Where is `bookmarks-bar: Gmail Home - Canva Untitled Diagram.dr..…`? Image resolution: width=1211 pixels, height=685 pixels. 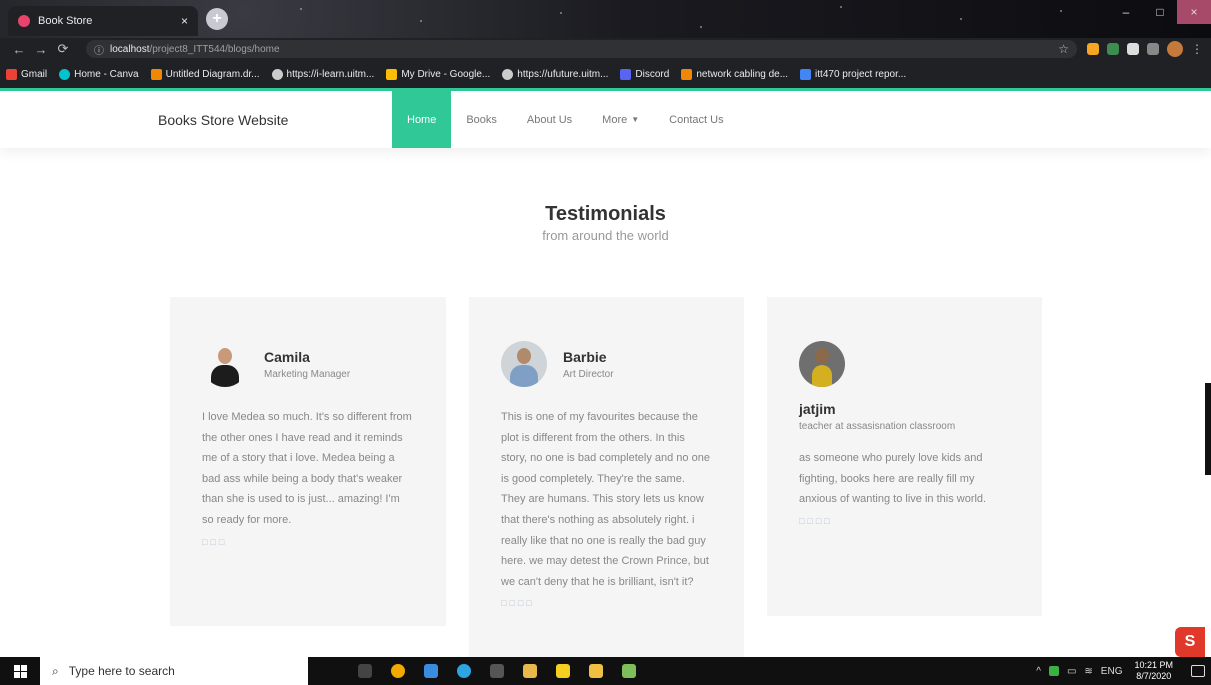
bookmarks-bar: Gmail Home - Canva Untitled Diagram.dr..… is located at coordinates (605, 74).